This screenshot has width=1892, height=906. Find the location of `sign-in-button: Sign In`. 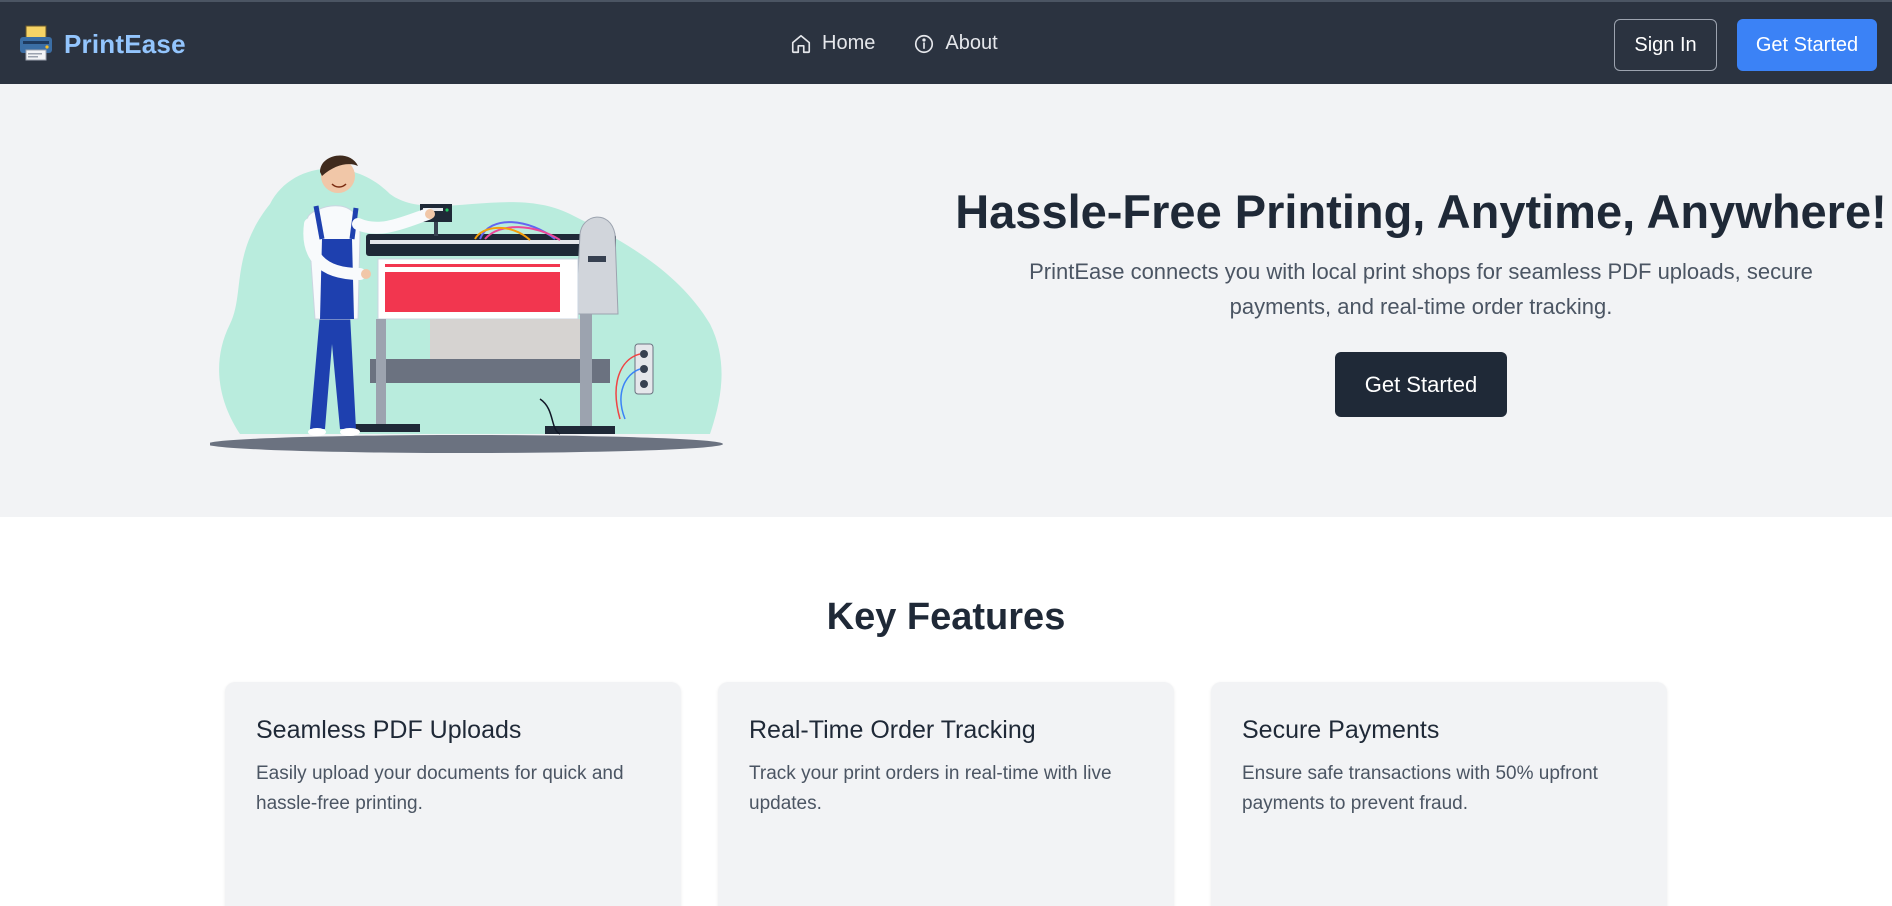

sign-in-button: Sign In is located at coordinates (1665, 45).